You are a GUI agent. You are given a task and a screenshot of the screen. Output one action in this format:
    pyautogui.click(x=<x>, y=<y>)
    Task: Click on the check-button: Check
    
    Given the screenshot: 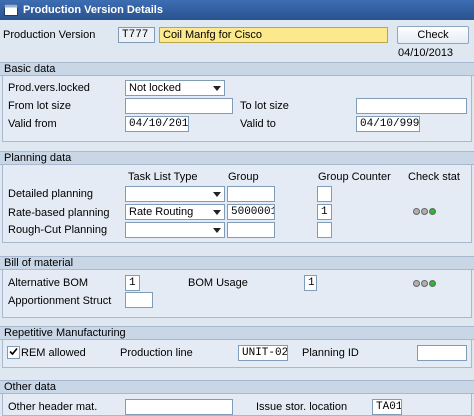 What is the action you would take?
    pyautogui.click(x=433, y=35)
    